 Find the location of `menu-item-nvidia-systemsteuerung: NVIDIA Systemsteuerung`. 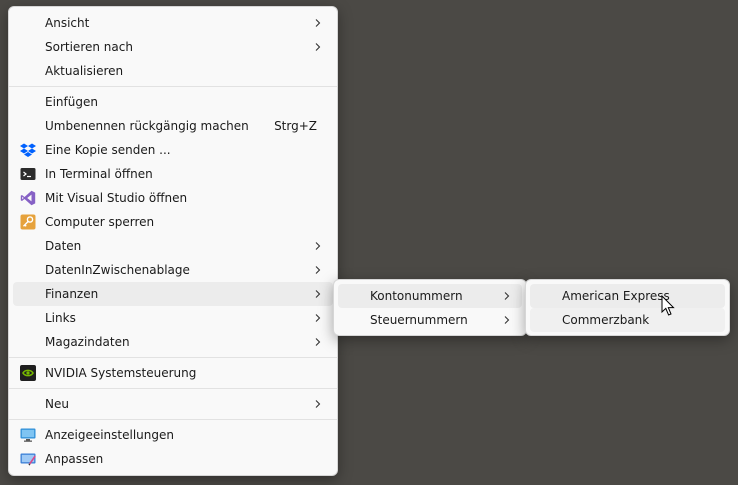

menu-item-nvidia-systemsteuerung: NVIDIA Systemsteuerung is located at coordinates (173, 373).